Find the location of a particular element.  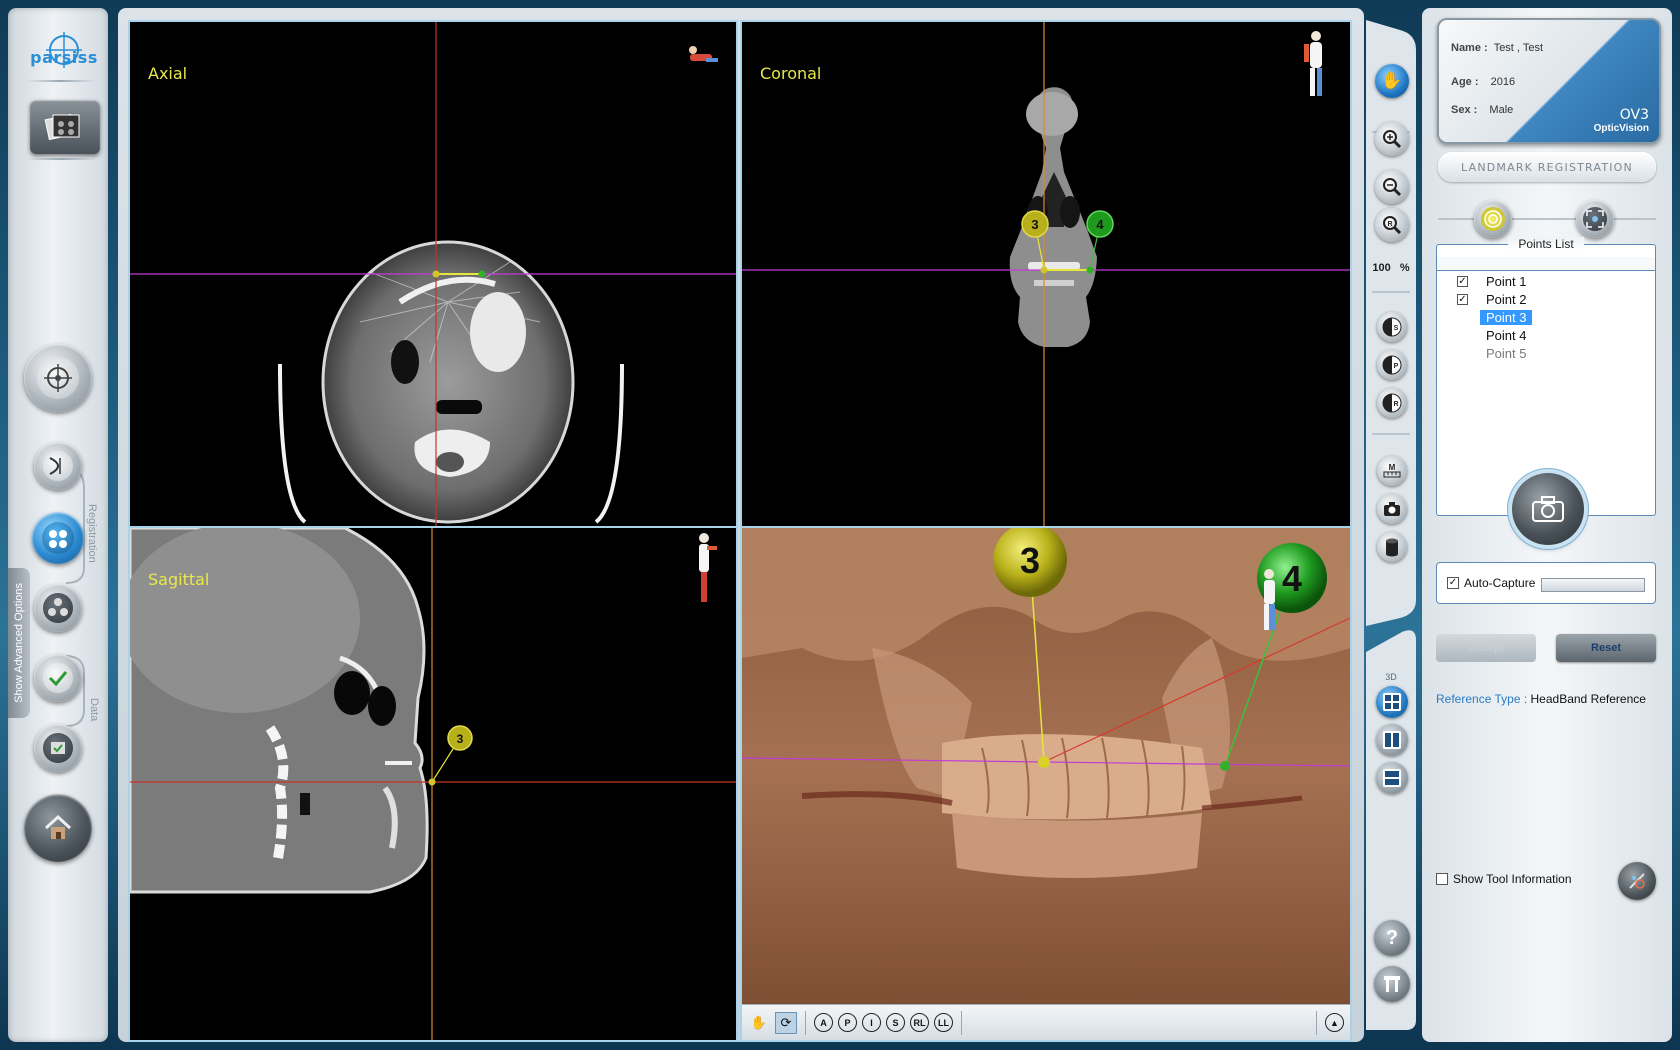

point-label: Point 3 is located at coordinates (1506, 317).